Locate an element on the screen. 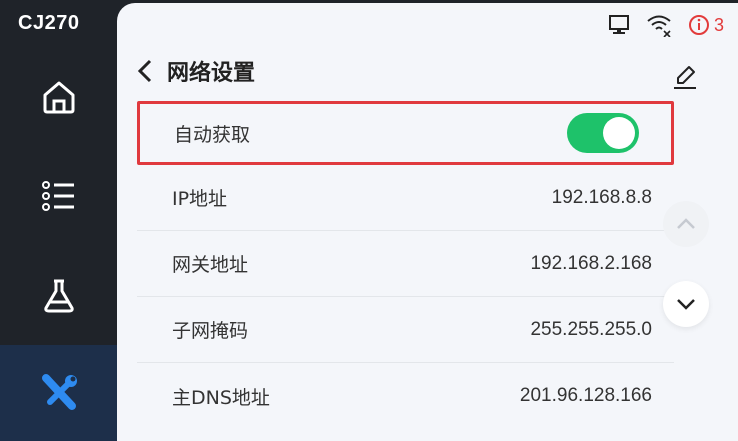 This screenshot has width=738, height=441. gateway-row: 网关地址 192.168.2.168 is located at coordinates (405, 264).